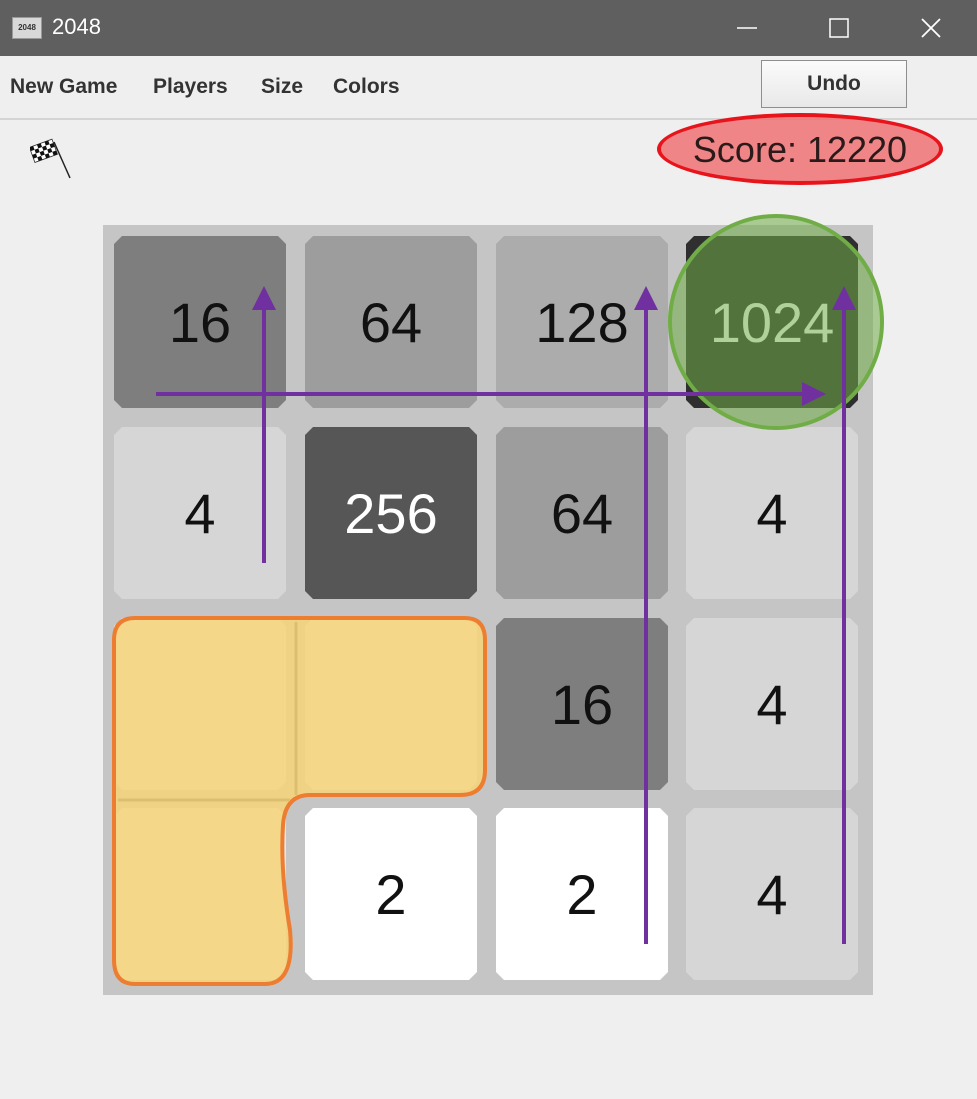 This screenshot has width=977, height=1099. Describe the element at coordinates (391, 322) in the screenshot. I see `tile-r0-c1: 64` at that location.